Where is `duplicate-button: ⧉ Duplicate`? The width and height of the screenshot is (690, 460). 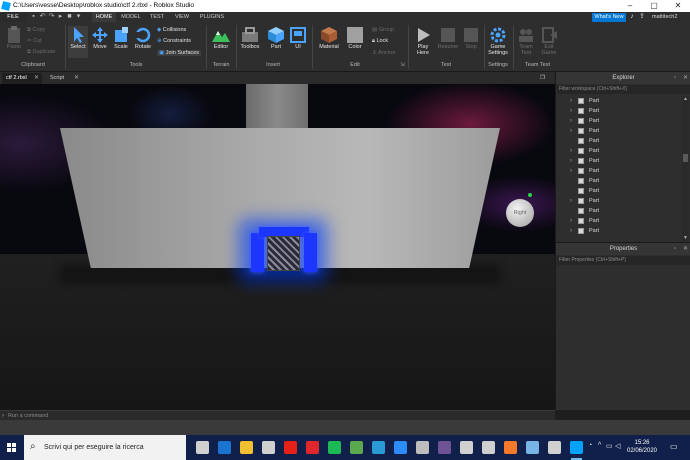 duplicate-button: ⧉ Duplicate is located at coordinates (41, 52).